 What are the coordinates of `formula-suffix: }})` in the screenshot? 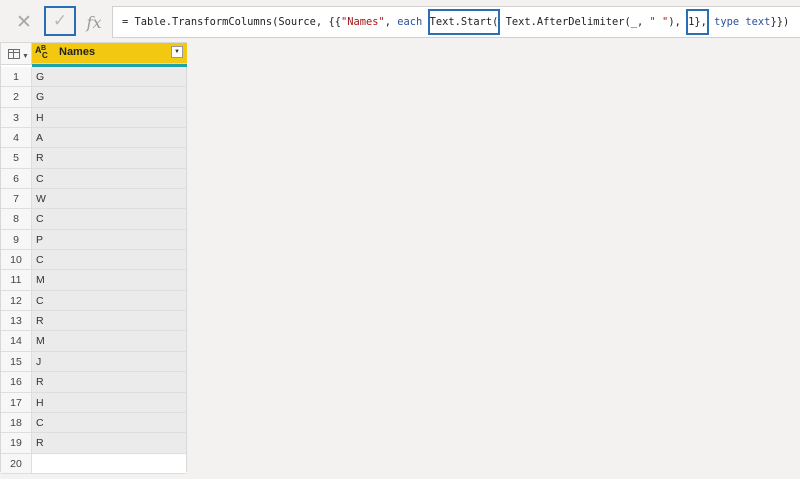 It's located at (780, 22).